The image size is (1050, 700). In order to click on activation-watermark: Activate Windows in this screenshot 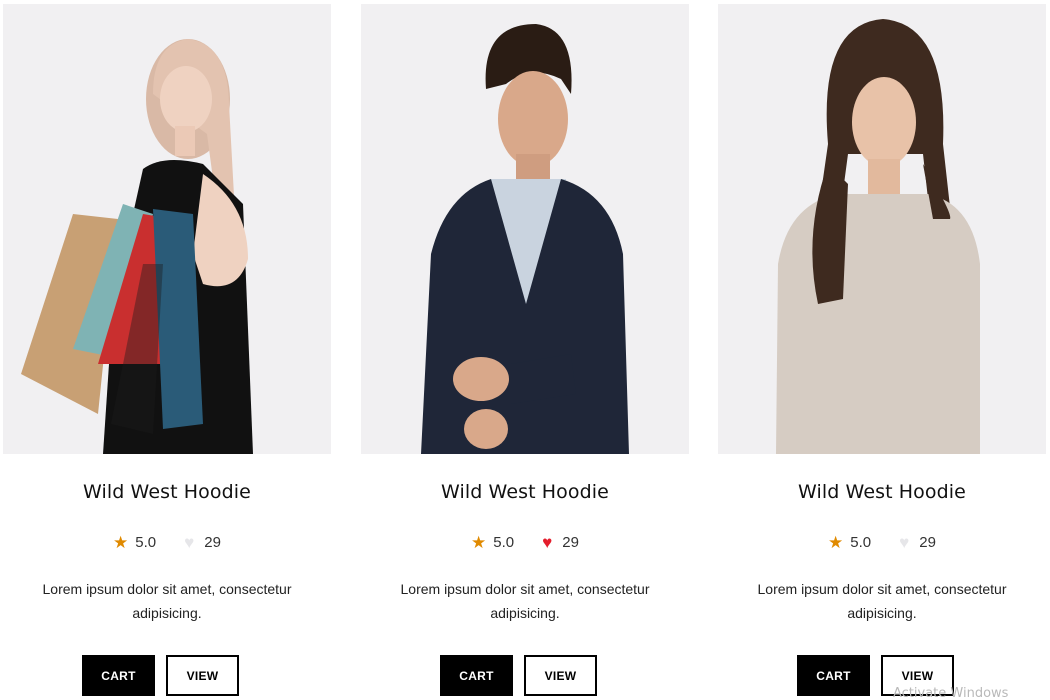, I will do `click(951, 693)`.